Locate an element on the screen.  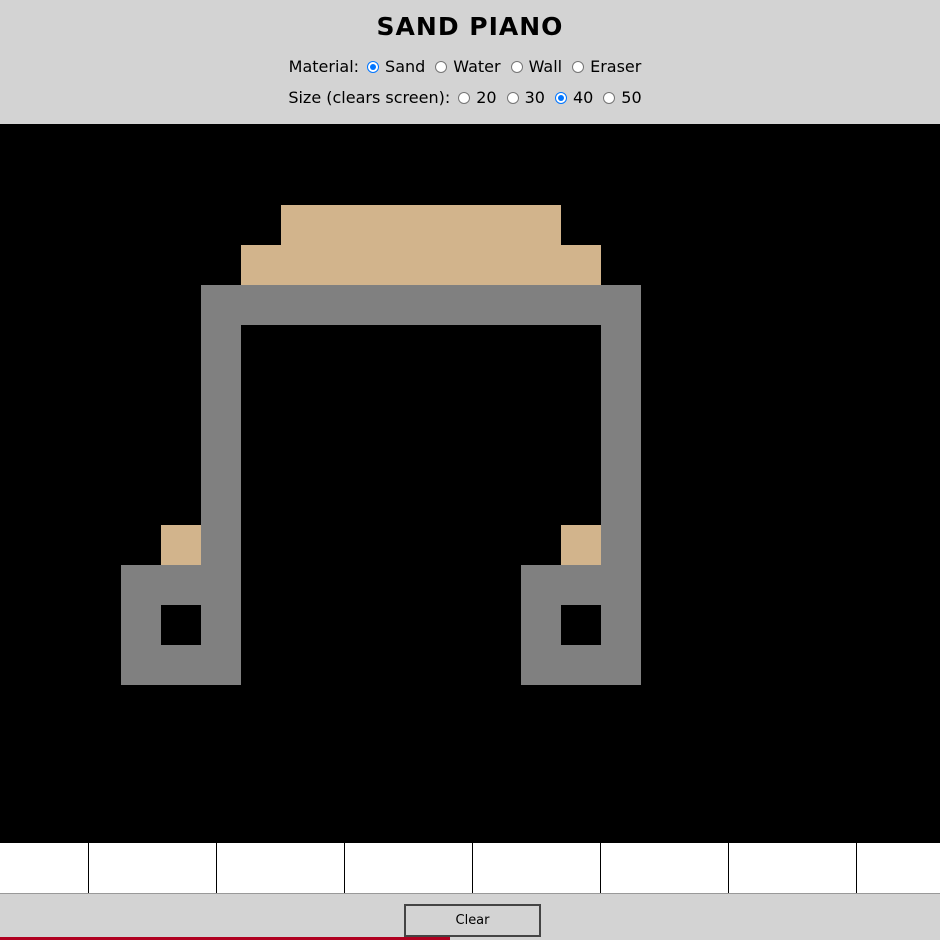
size-option-40: 40 is located at coordinates (574, 97).